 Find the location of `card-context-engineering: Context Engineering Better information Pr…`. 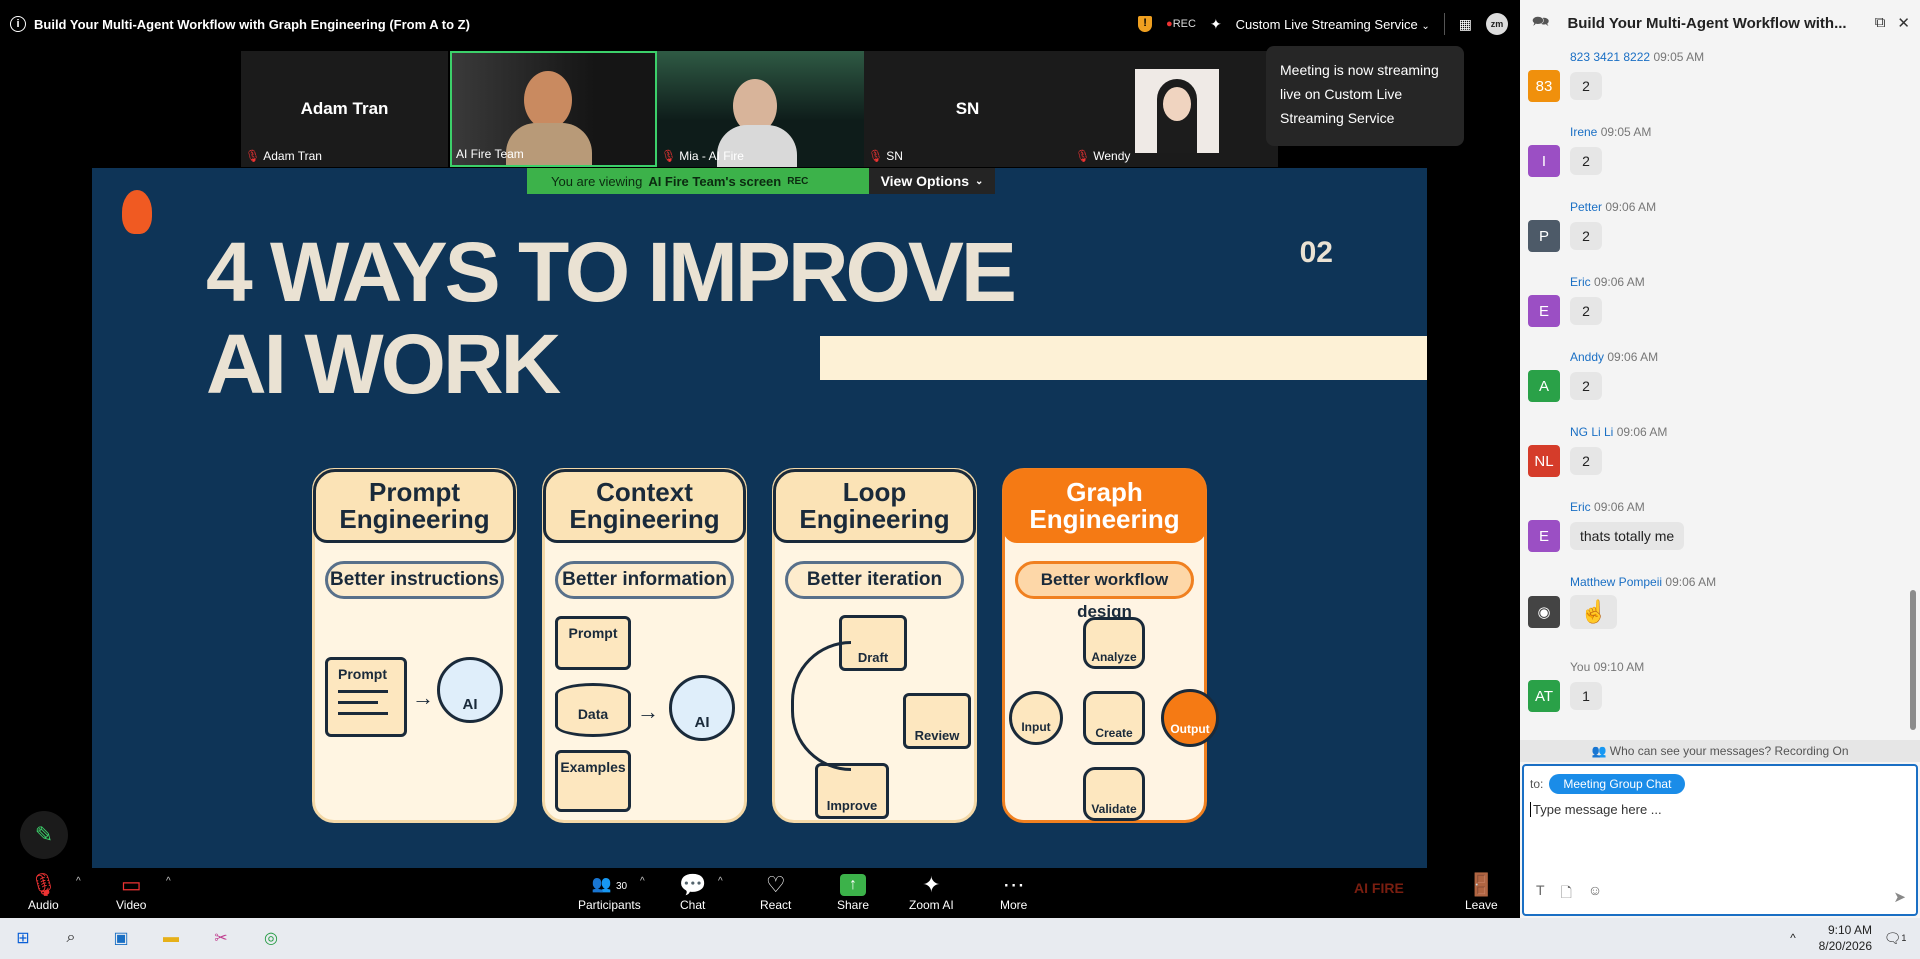

card-context-engineering: Context Engineering Better information Pr… is located at coordinates (644, 645).